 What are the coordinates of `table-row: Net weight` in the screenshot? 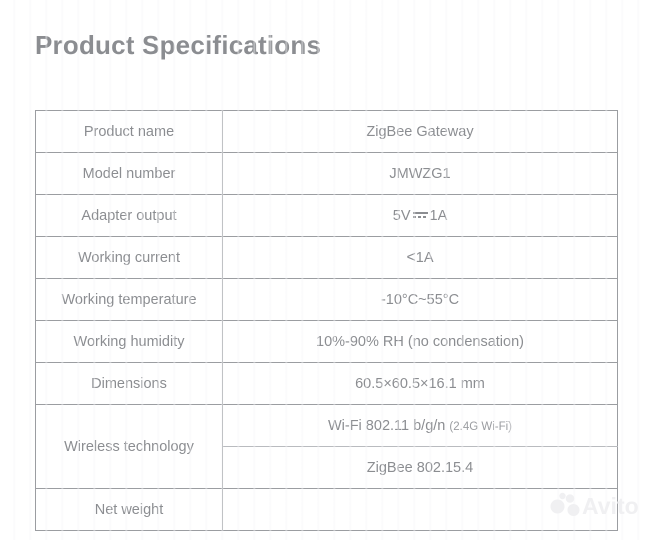 It's located at (326, 509).